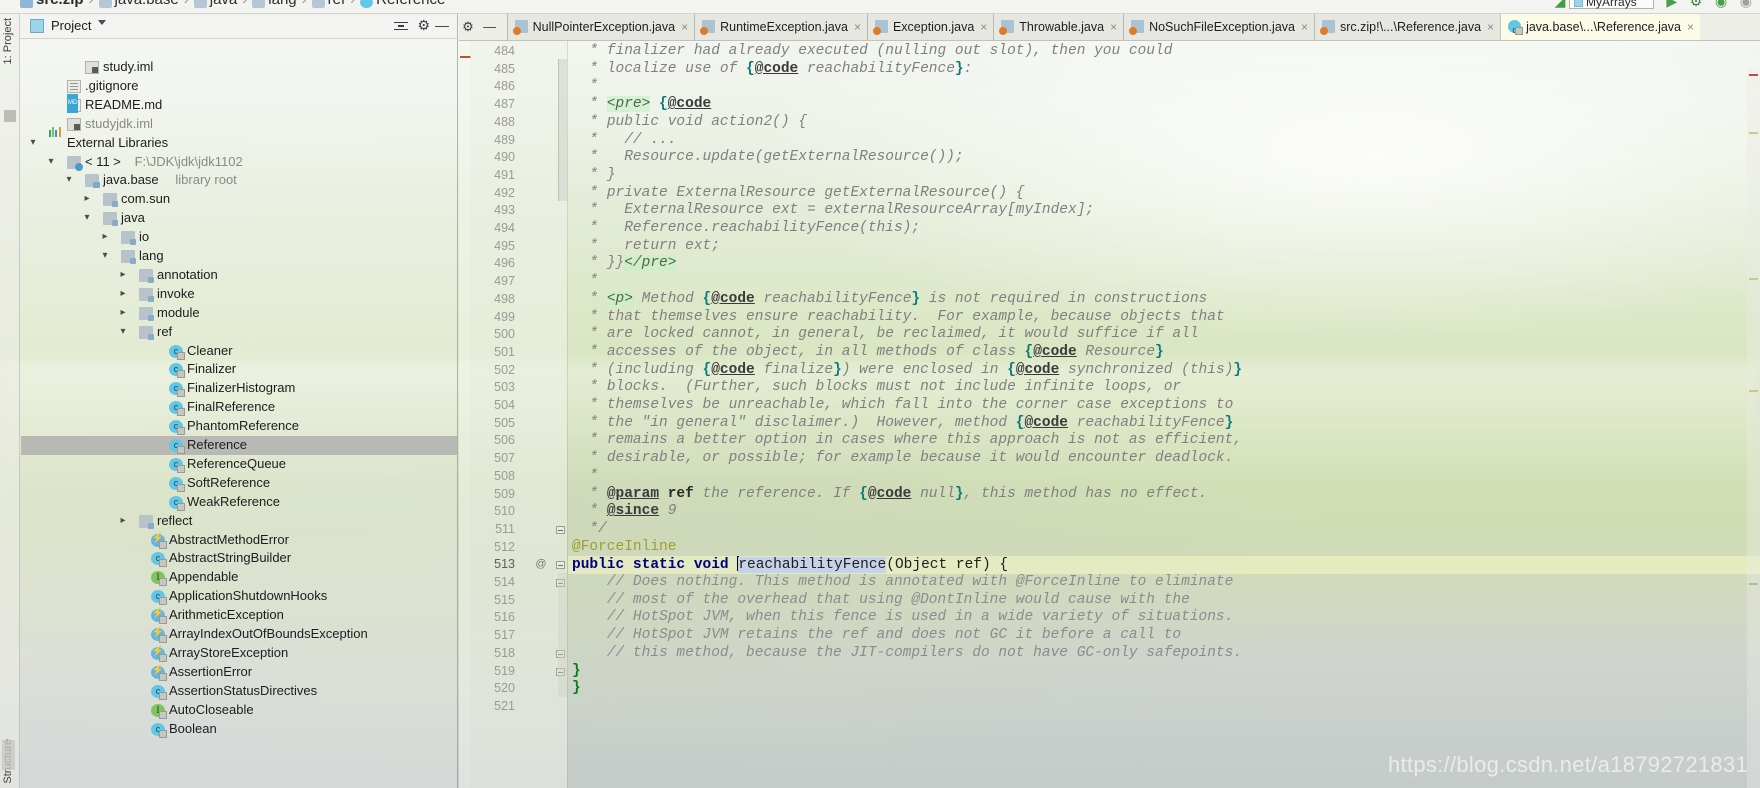 Image resolution: width=1760 pixels, height=788 pixels. Describe the element at coordinates (239, 521) in the screenshot. I see `tree-item-reflect: ▸ reflect` at that location.